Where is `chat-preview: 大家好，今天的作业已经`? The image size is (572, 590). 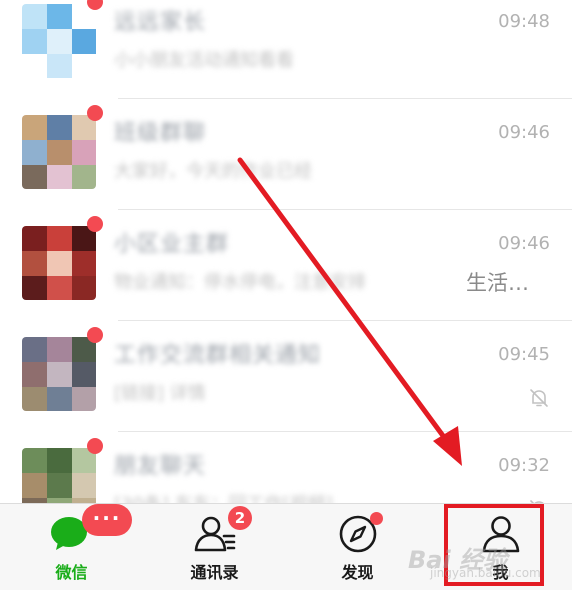
chat-preview: 大家好，今天的作业已经 is located at coordinates (213, 171).